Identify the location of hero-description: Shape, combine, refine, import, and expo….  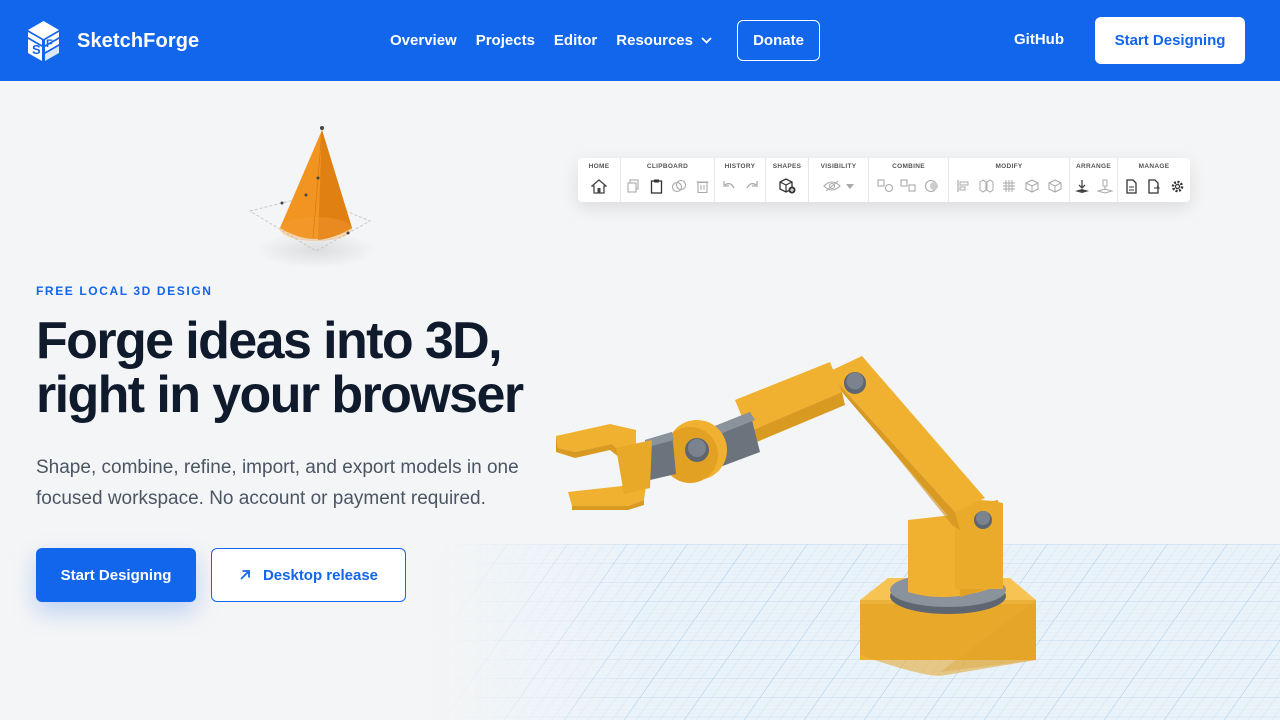
(306, 483).